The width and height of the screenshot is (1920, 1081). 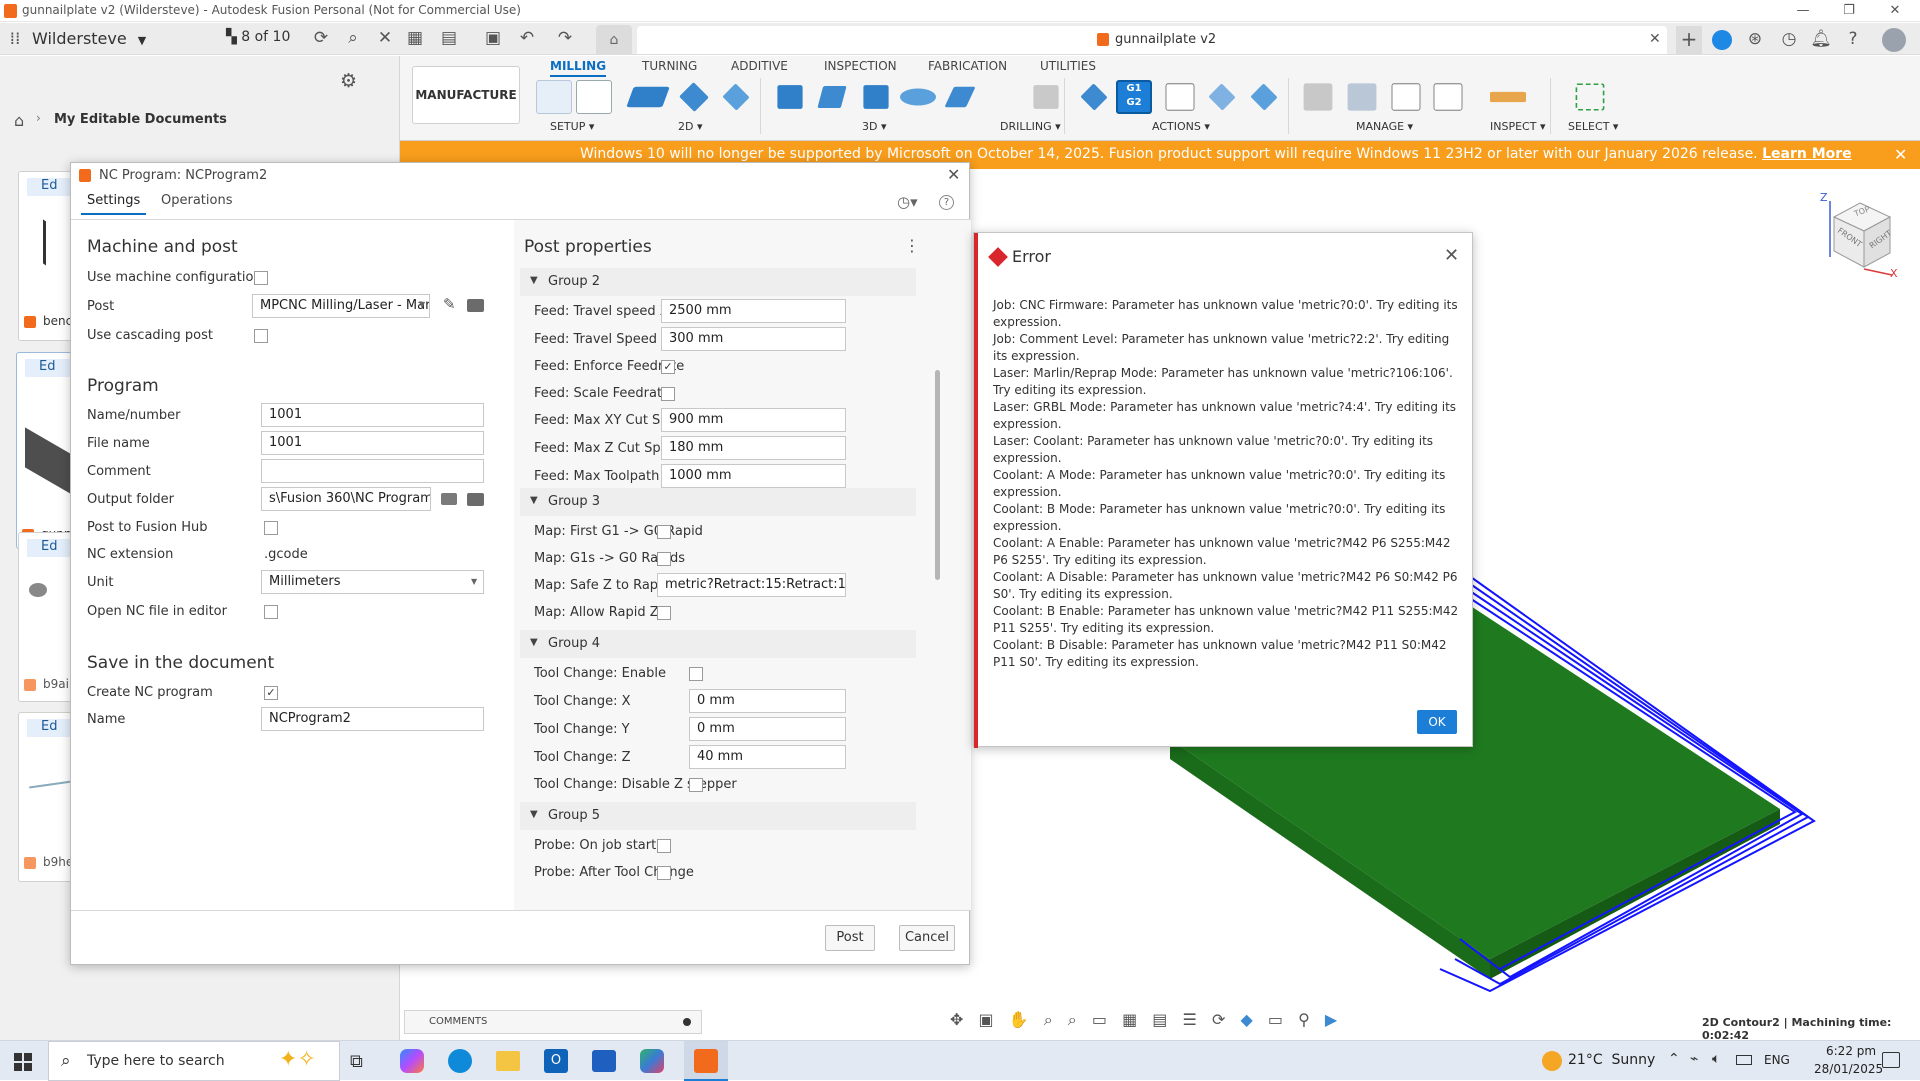 What do you see at coordinates (1046, 97) in the screenshot?
I see `drilling-icon` at bounding box center [1046, 97].